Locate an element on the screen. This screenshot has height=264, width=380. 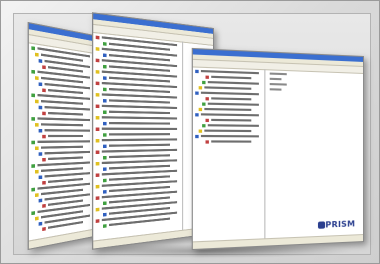
window-back-tree-pane is located at coordinates (62, 142).